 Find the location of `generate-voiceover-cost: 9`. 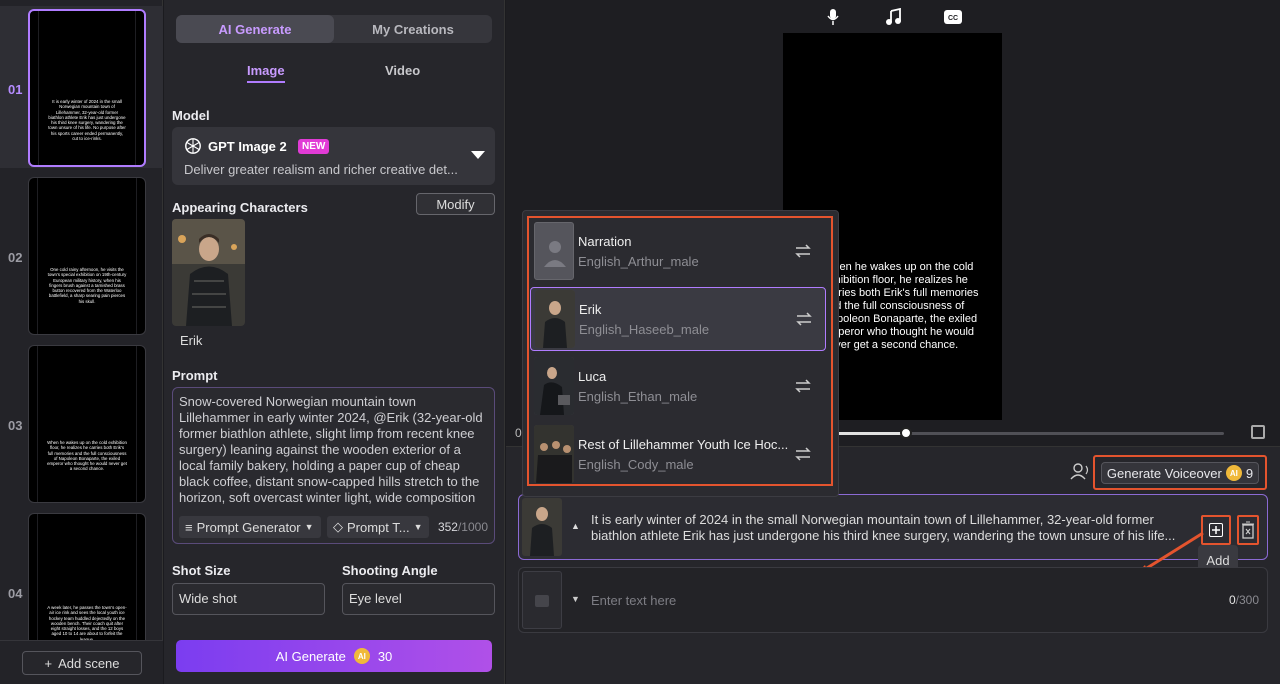

generate-voiceover-cost: 9 is located at coordinates (1249, 473).